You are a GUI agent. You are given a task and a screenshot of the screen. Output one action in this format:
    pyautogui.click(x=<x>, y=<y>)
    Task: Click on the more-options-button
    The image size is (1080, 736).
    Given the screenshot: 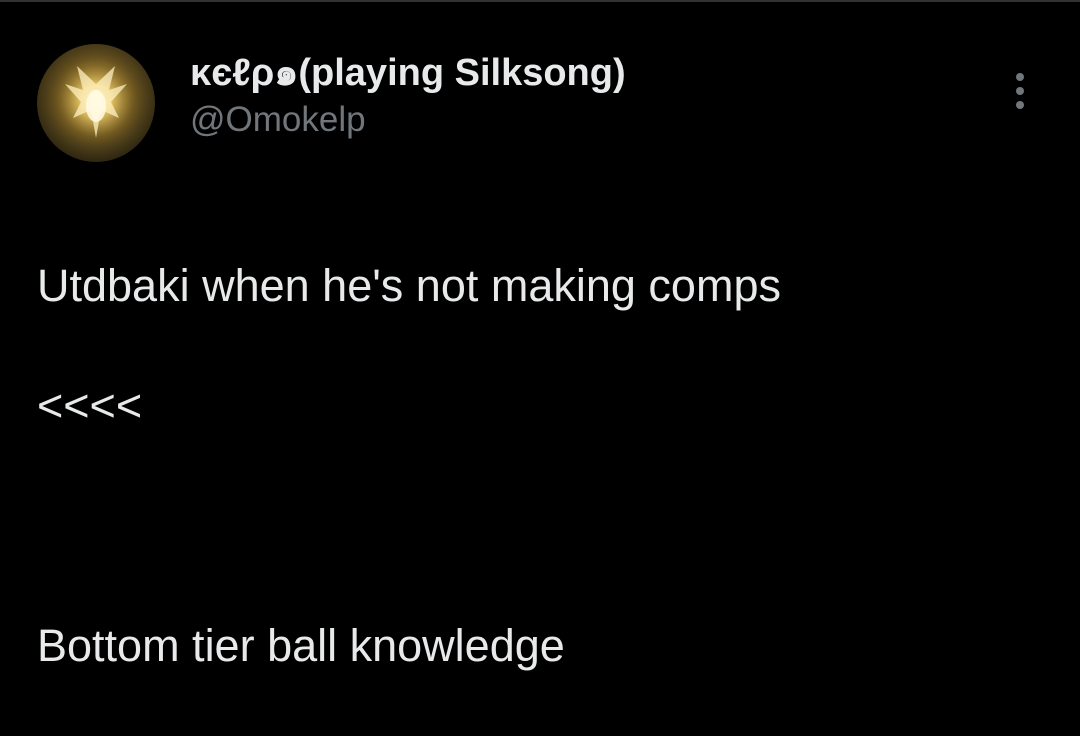 What is the action you would take?
    pyautogui.click(x=1020, y=91)
    